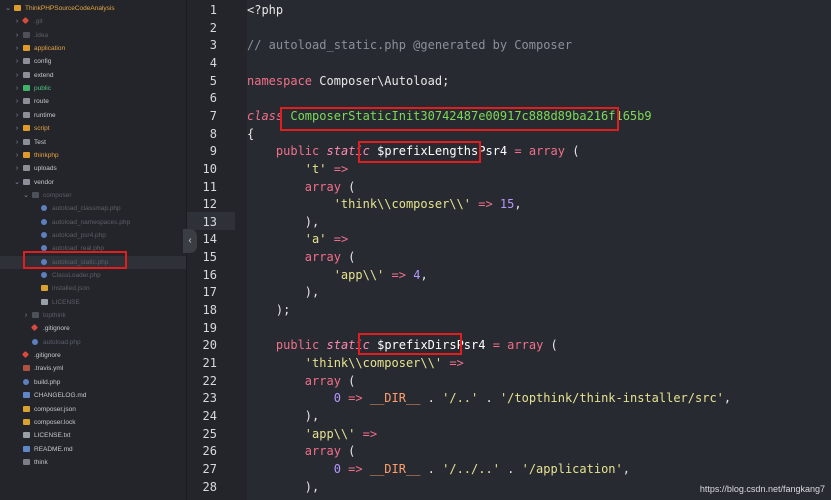 The image size is (831, 500). Describe the element at coordinates (93, 128) in the screenshot. I see `tree-item: › script` at that location.